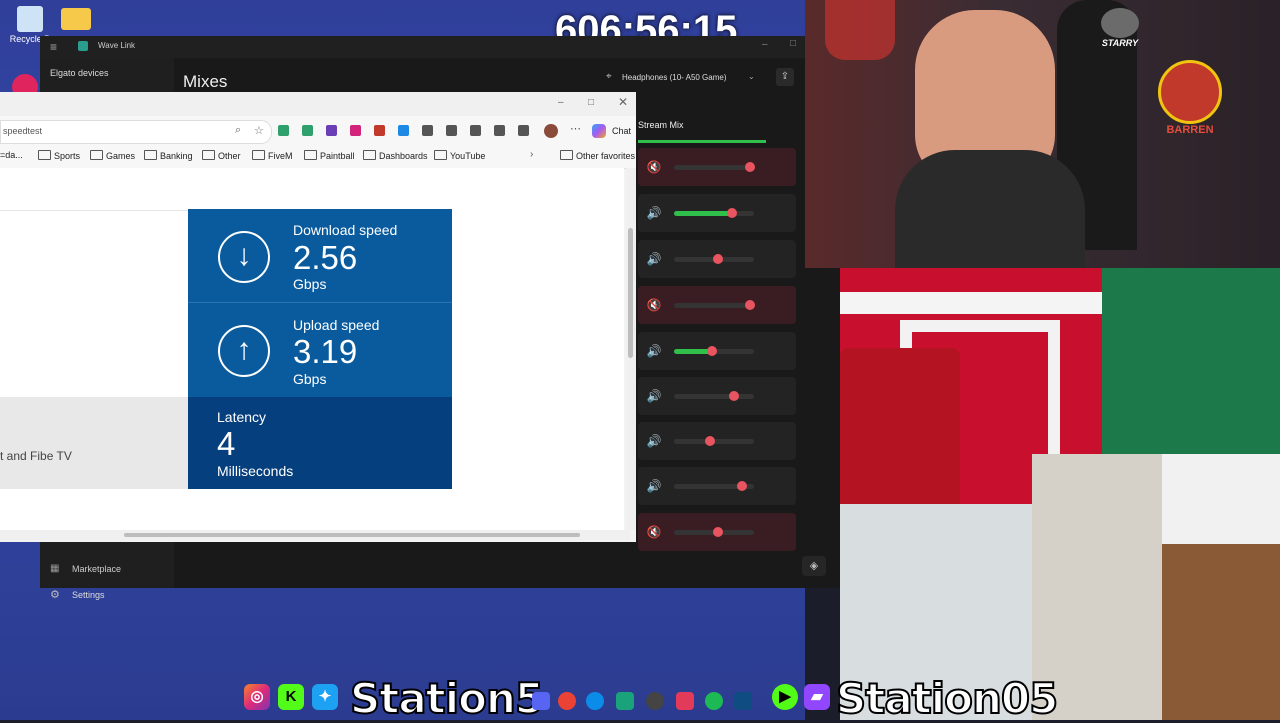 Image resolution: width=1280 pixels, height=723 pixels. What do you see at coordinates (136, 132) in the screenshot?
I see `address-bar: speedtest ⌕ ☆` at bounding box center [136, 132].